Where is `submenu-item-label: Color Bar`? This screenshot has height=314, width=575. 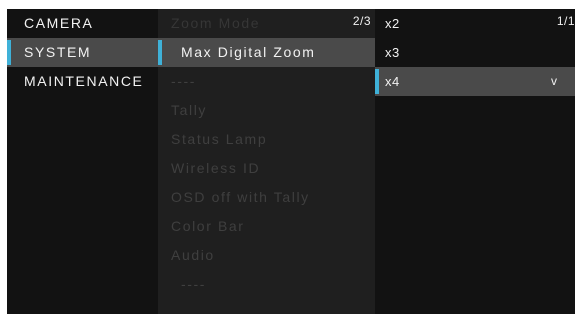
submenu-item-label: Color Bar is located at coordinates (208, 226).